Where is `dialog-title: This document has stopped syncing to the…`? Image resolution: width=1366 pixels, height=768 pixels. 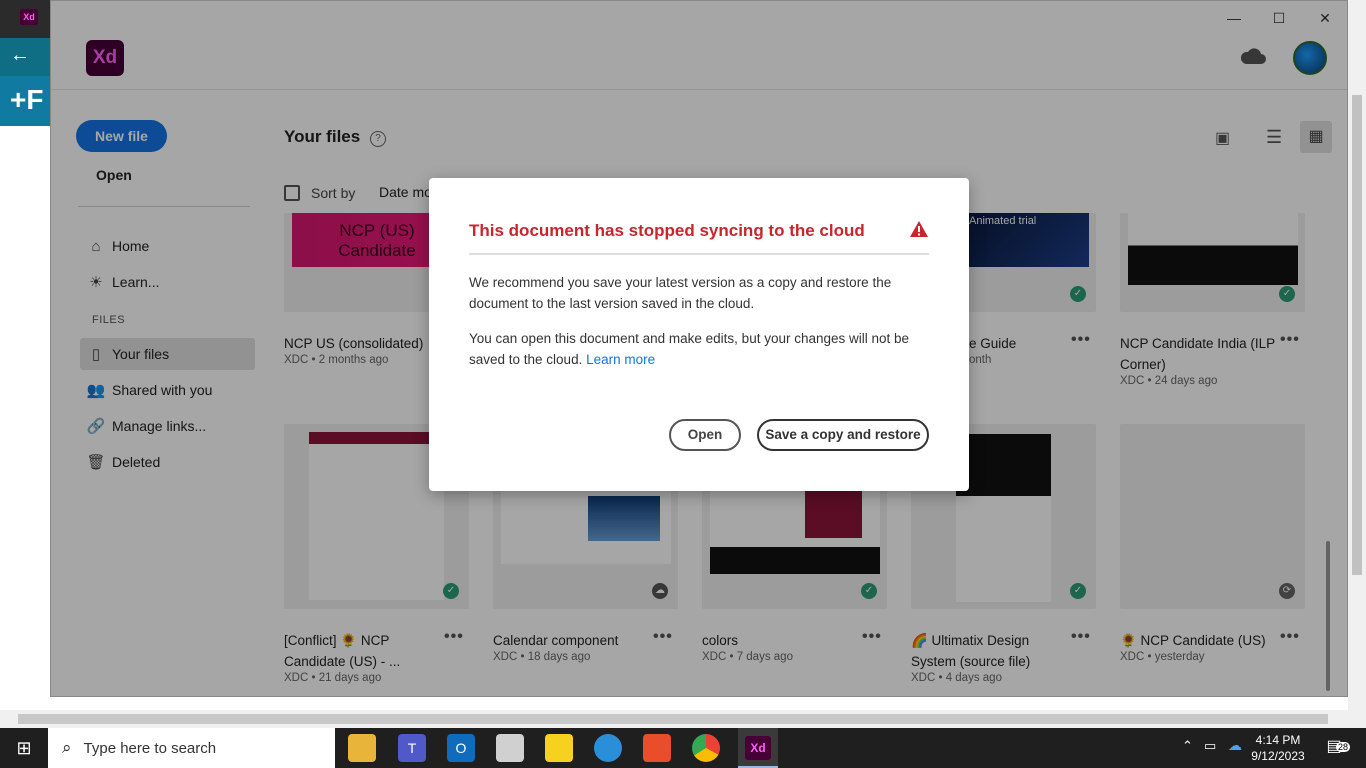 dialog-title: This document has stopped syncing to the… is located at coordinates (667, 230).